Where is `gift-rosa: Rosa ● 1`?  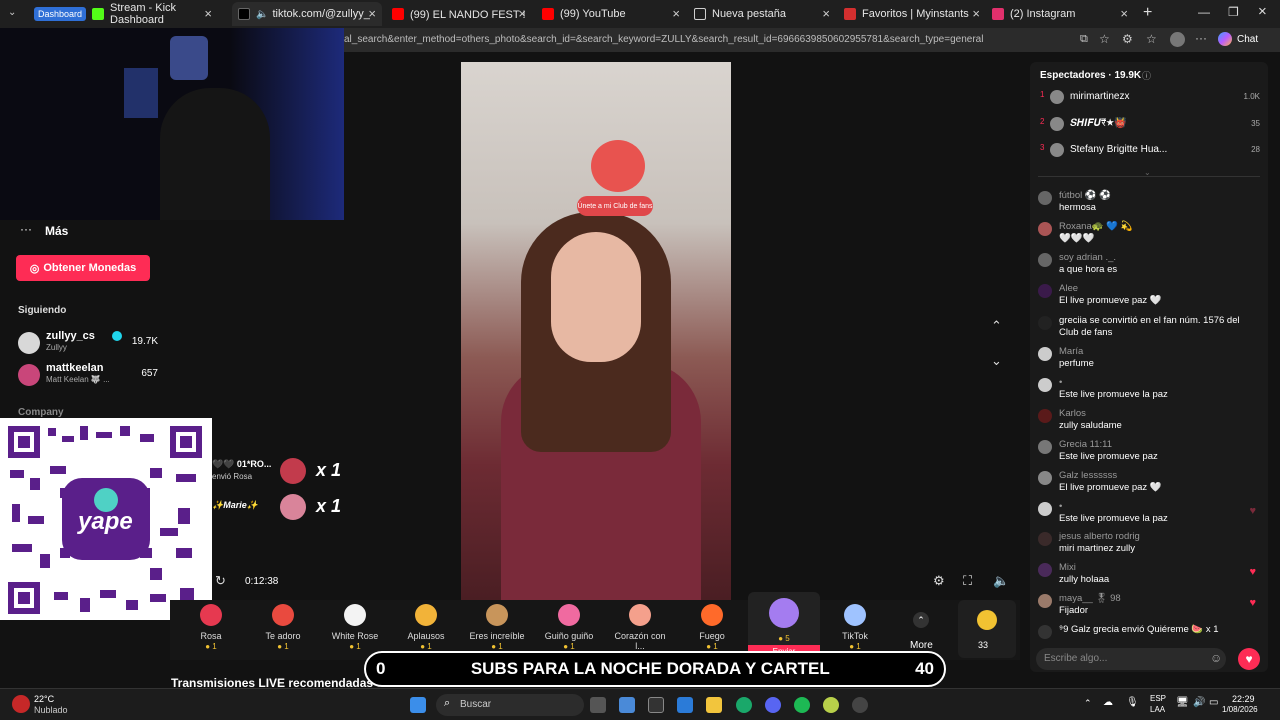 gift-rosa: Rosa ● 1 is located at coordinates (211, 629).